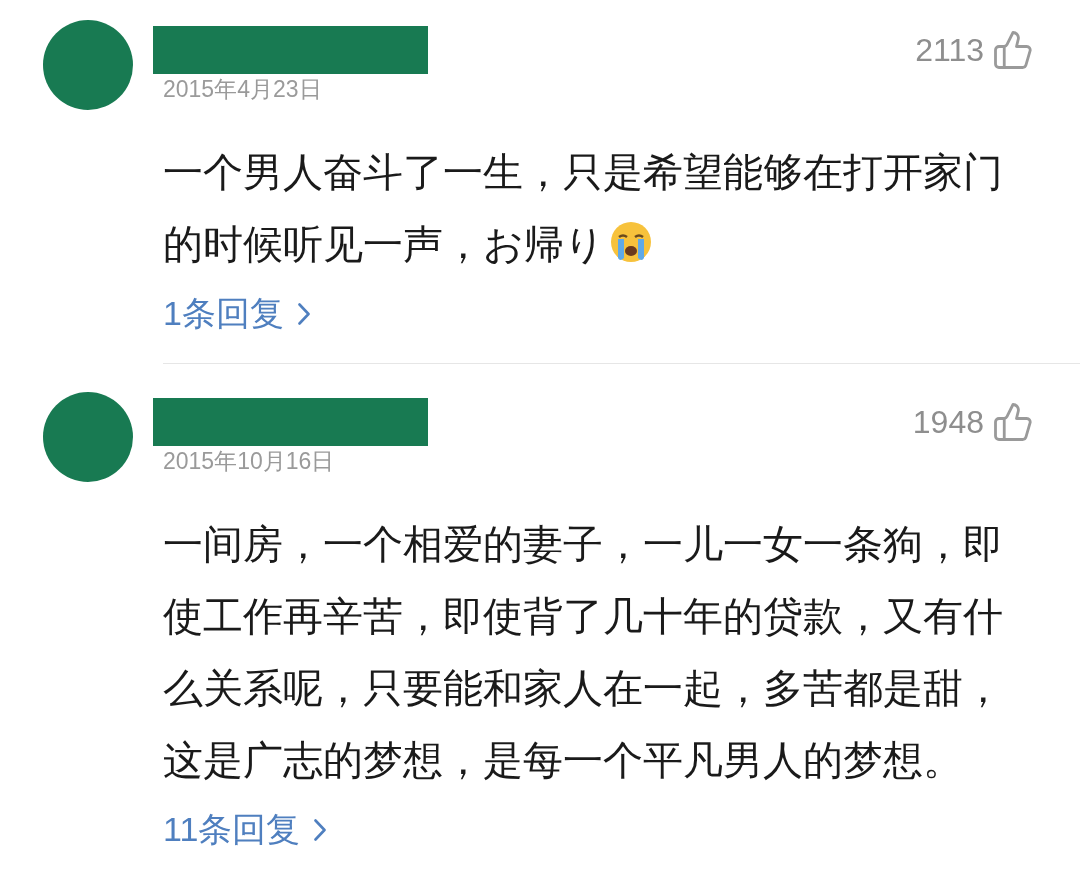  I want to click on comment-date: 2015年4月23日, so click(243, 89).